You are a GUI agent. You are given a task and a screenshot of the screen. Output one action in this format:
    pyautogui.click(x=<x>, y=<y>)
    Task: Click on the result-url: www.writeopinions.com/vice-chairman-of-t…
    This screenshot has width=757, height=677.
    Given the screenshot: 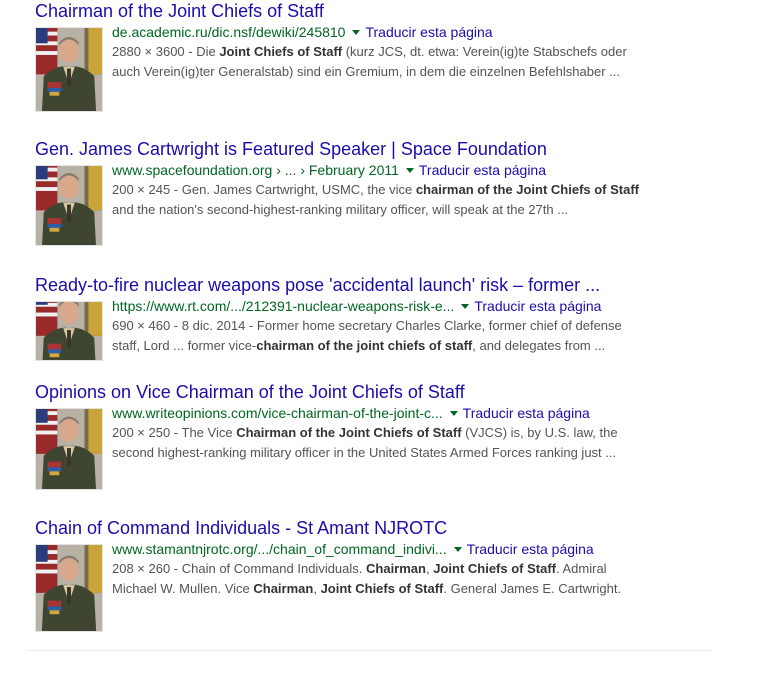 What is the action you would take?
    pyautogui.click(x=277, y=413)
    